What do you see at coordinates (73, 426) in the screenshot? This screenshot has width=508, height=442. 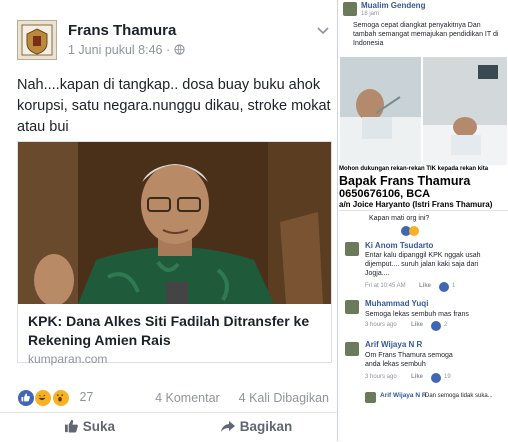 I see `thumbs-up-icon` at bounding box center [73, 426].